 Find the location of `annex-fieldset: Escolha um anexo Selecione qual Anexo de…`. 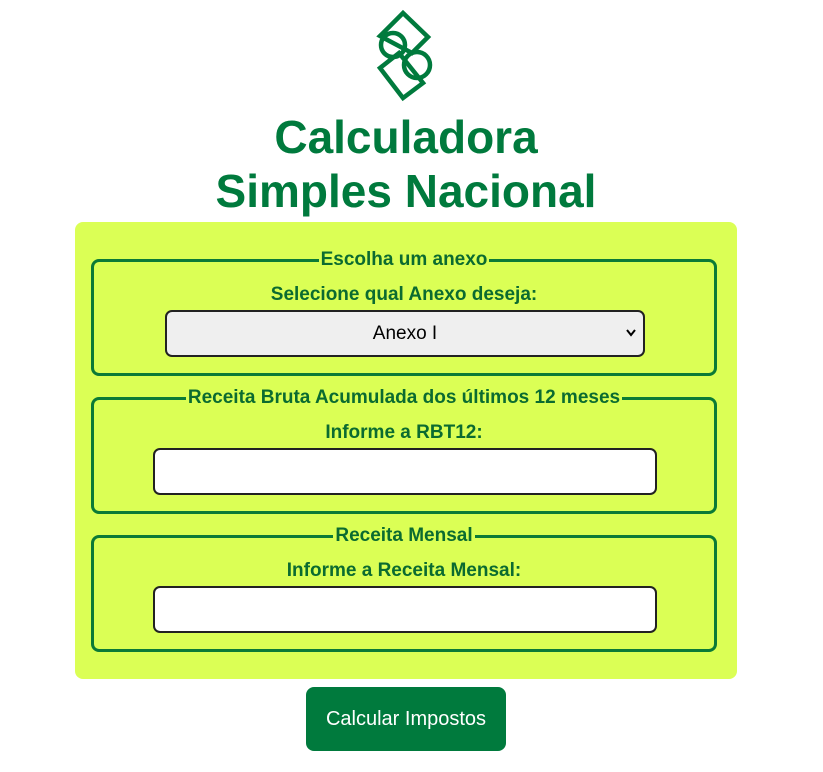

annex-fieldset: Escolha um anexo Selecione qual Anexo de… is located at coordinates (404, 312).